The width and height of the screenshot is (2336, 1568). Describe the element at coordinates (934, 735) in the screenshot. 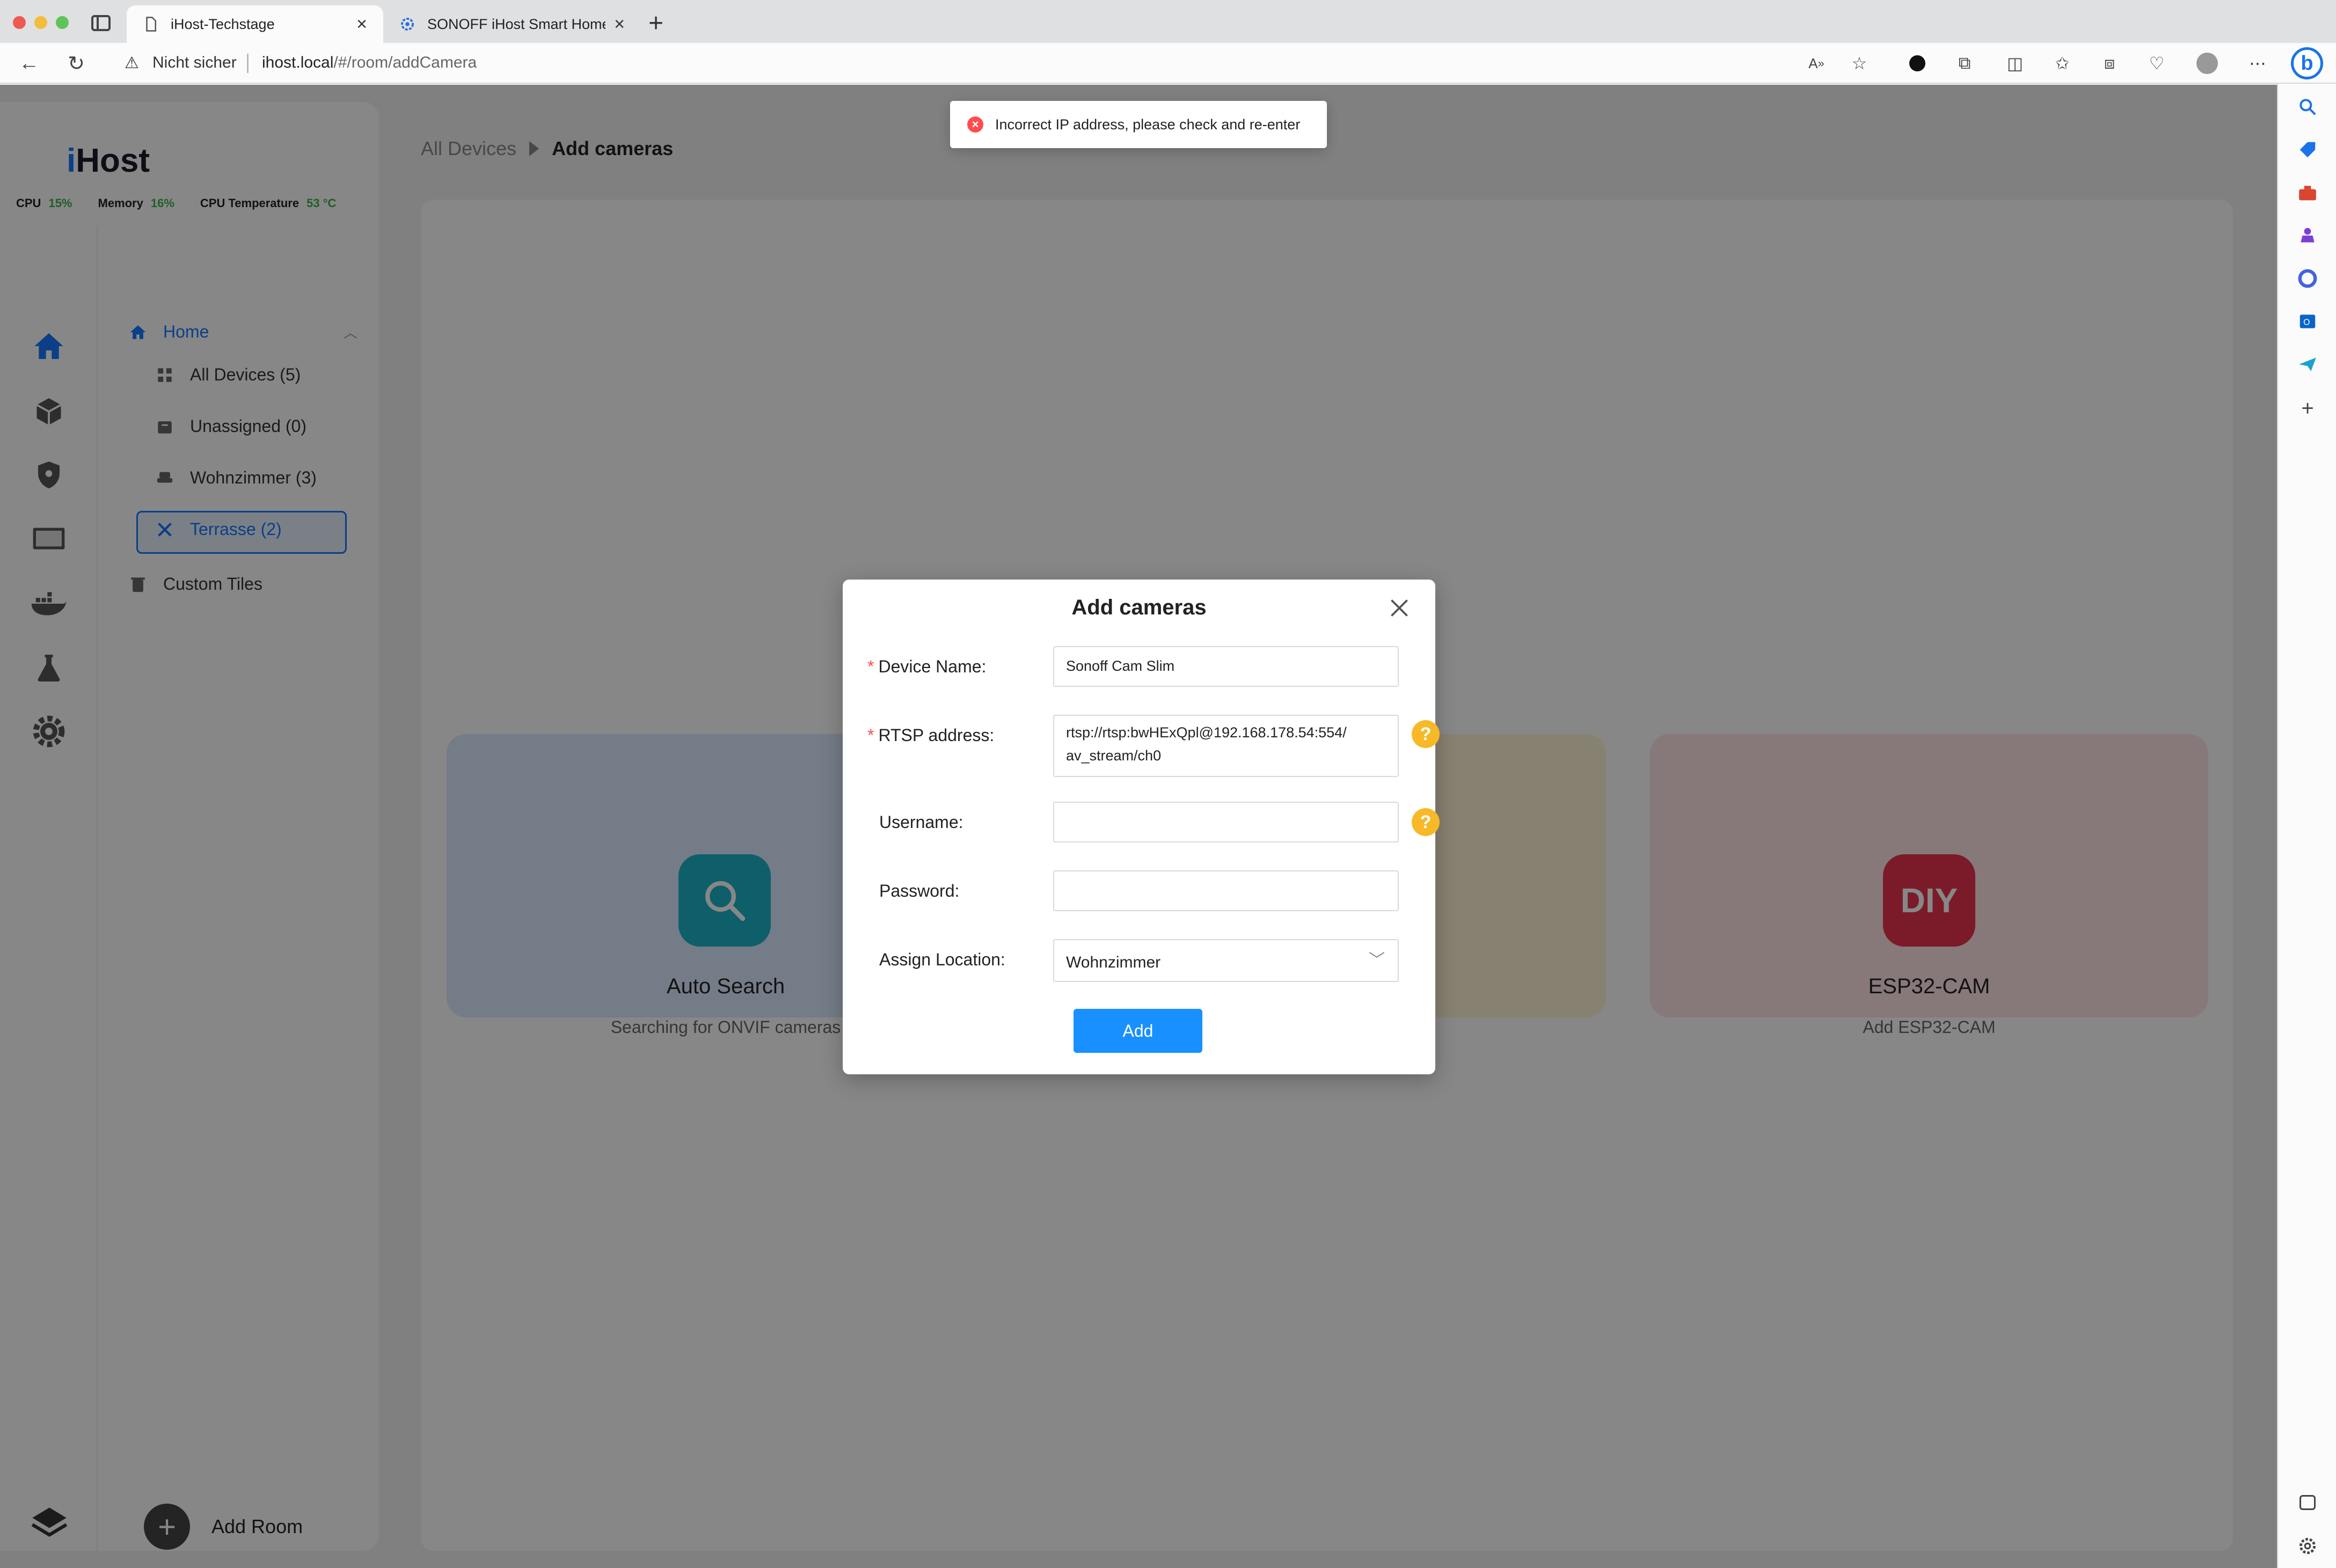

I see `label-text: RTSP address` at that location.